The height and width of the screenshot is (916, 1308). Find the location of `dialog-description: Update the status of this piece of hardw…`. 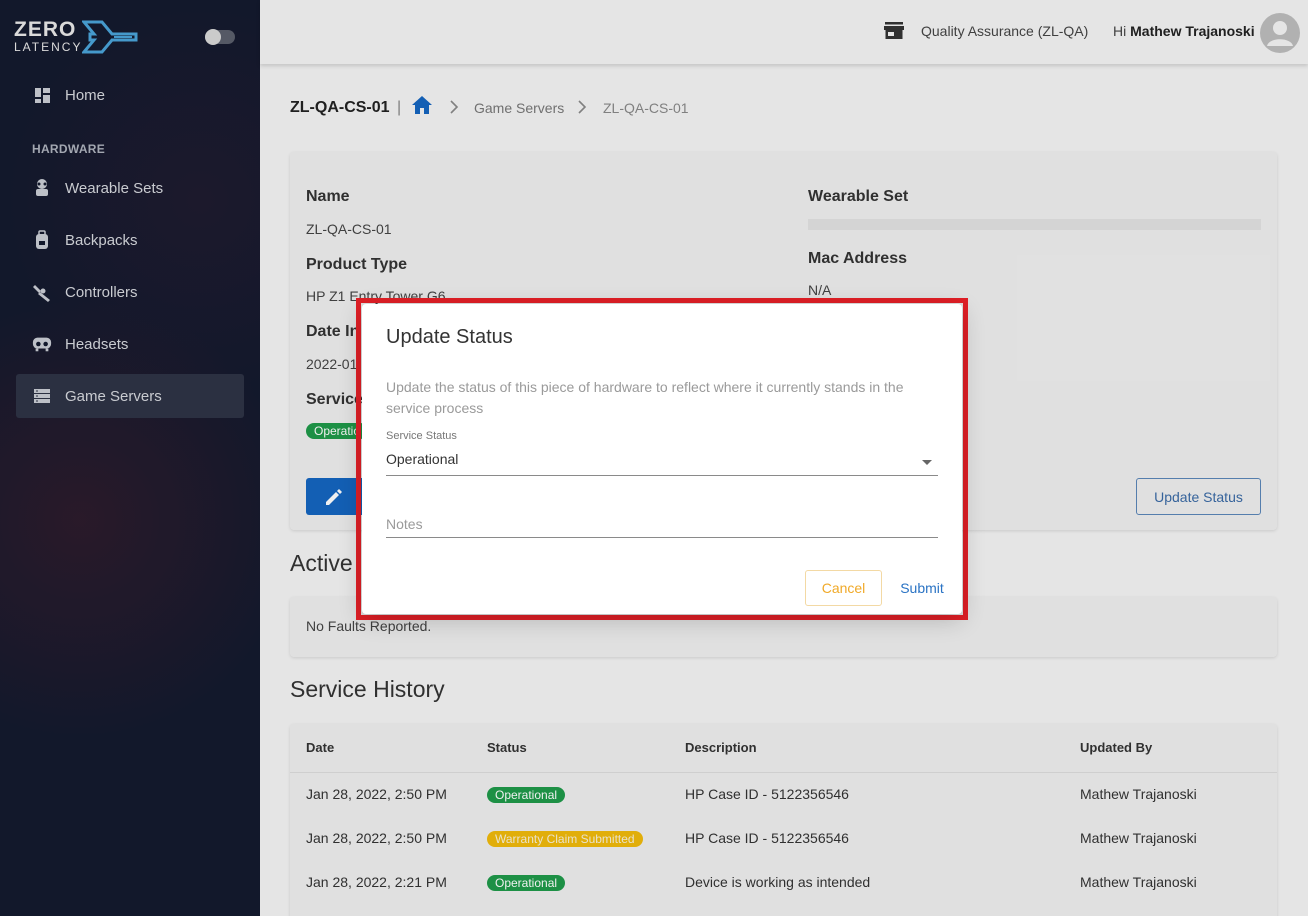

dialog-description: Update the status of this piece of hardw… is located at coordinates (645, 397).